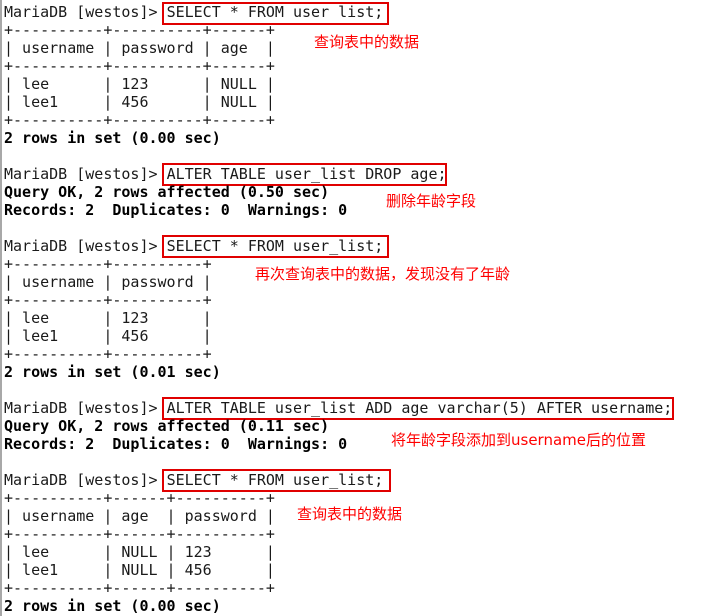 This screenshot has width=702, height=616. I want to click on annotation-note: 将年龄字段添加到username后的位置, so click(518, 440).